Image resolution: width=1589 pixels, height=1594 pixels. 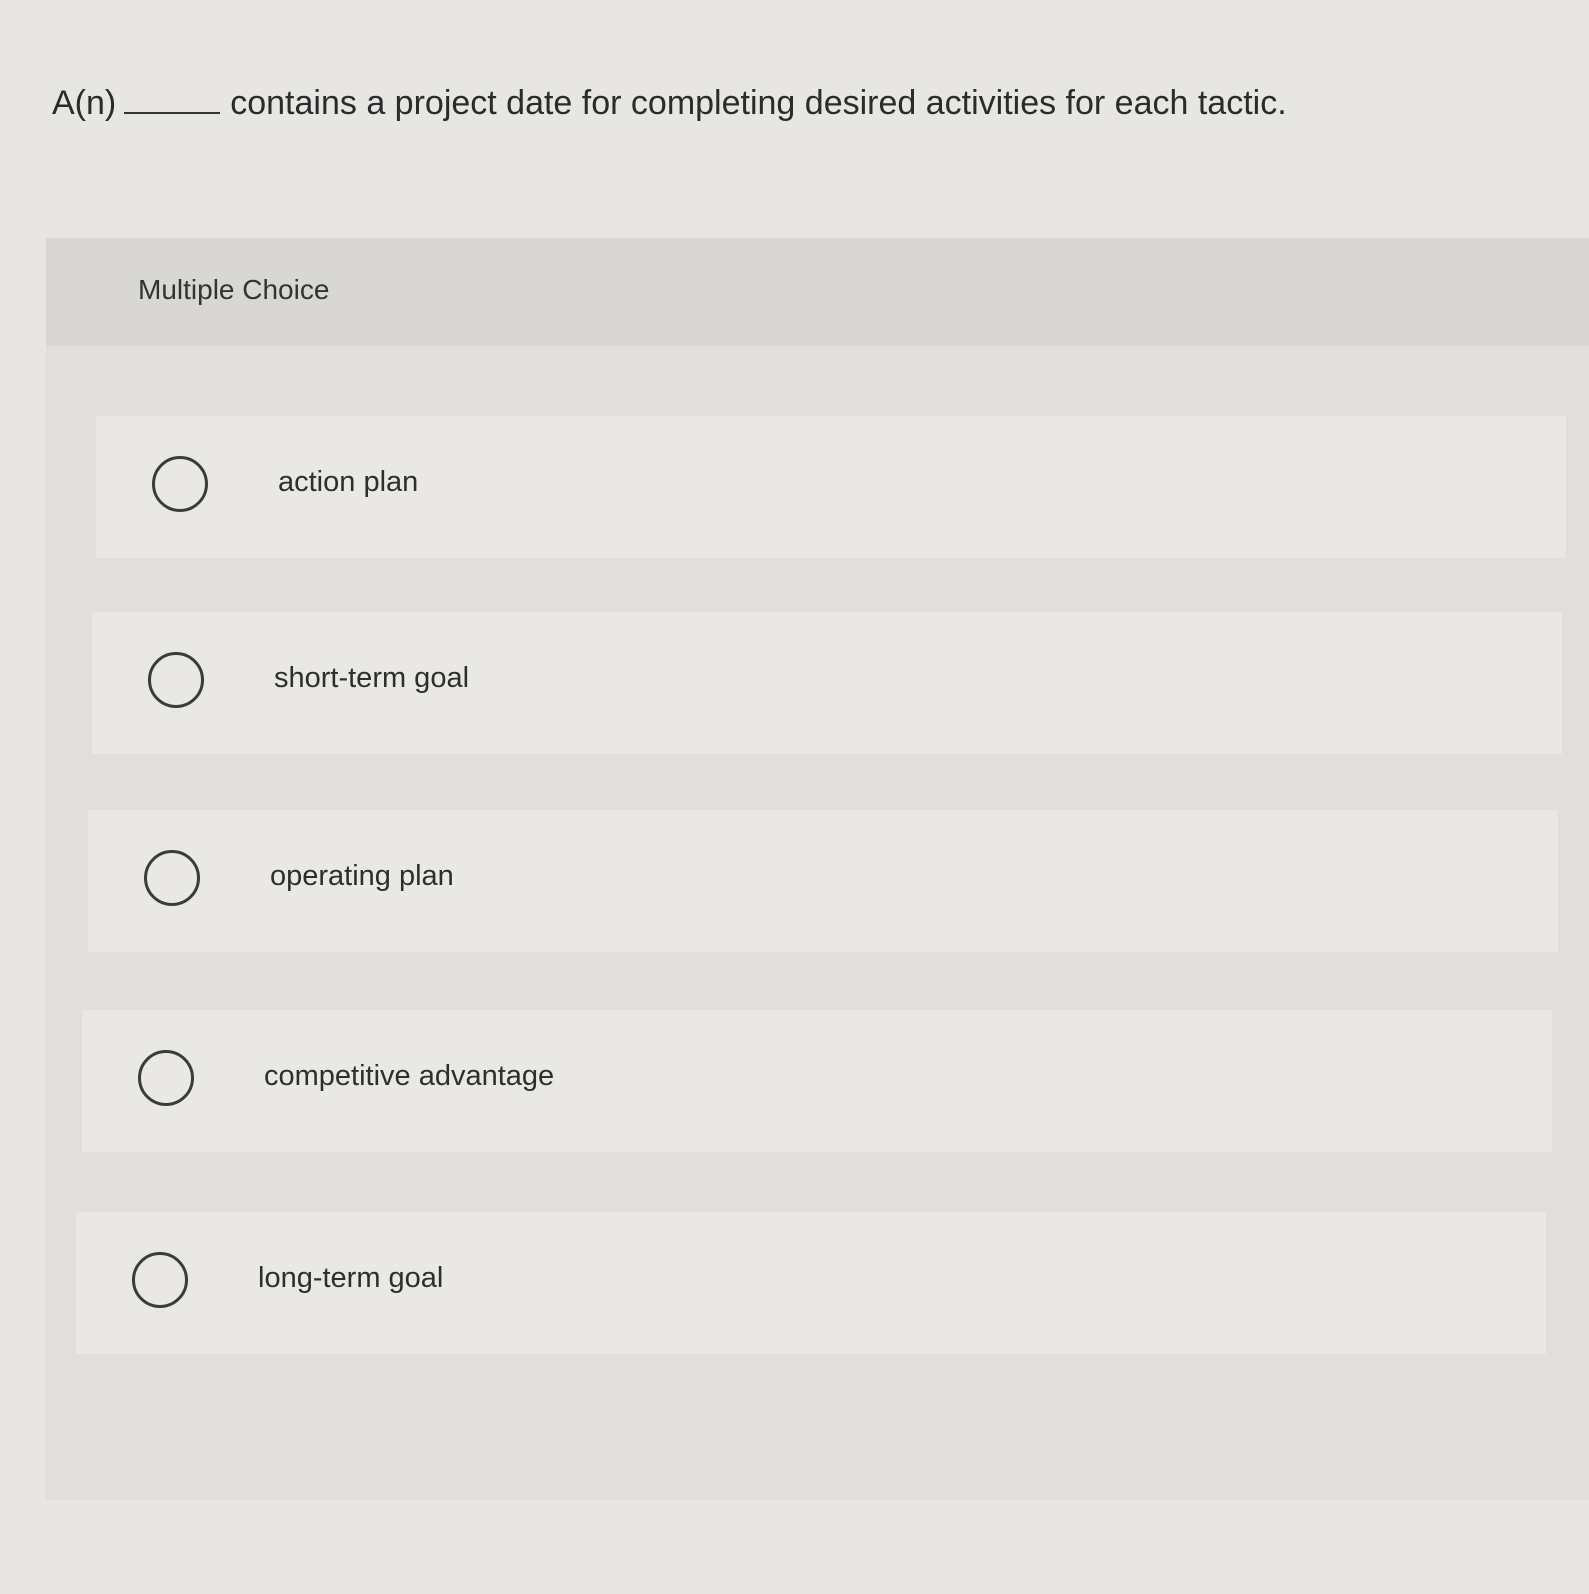 What do you see at coordinates (409, 1076) in the screenshot?
I see `option-label: competitive advantage` at bounding box center [409, 1076].